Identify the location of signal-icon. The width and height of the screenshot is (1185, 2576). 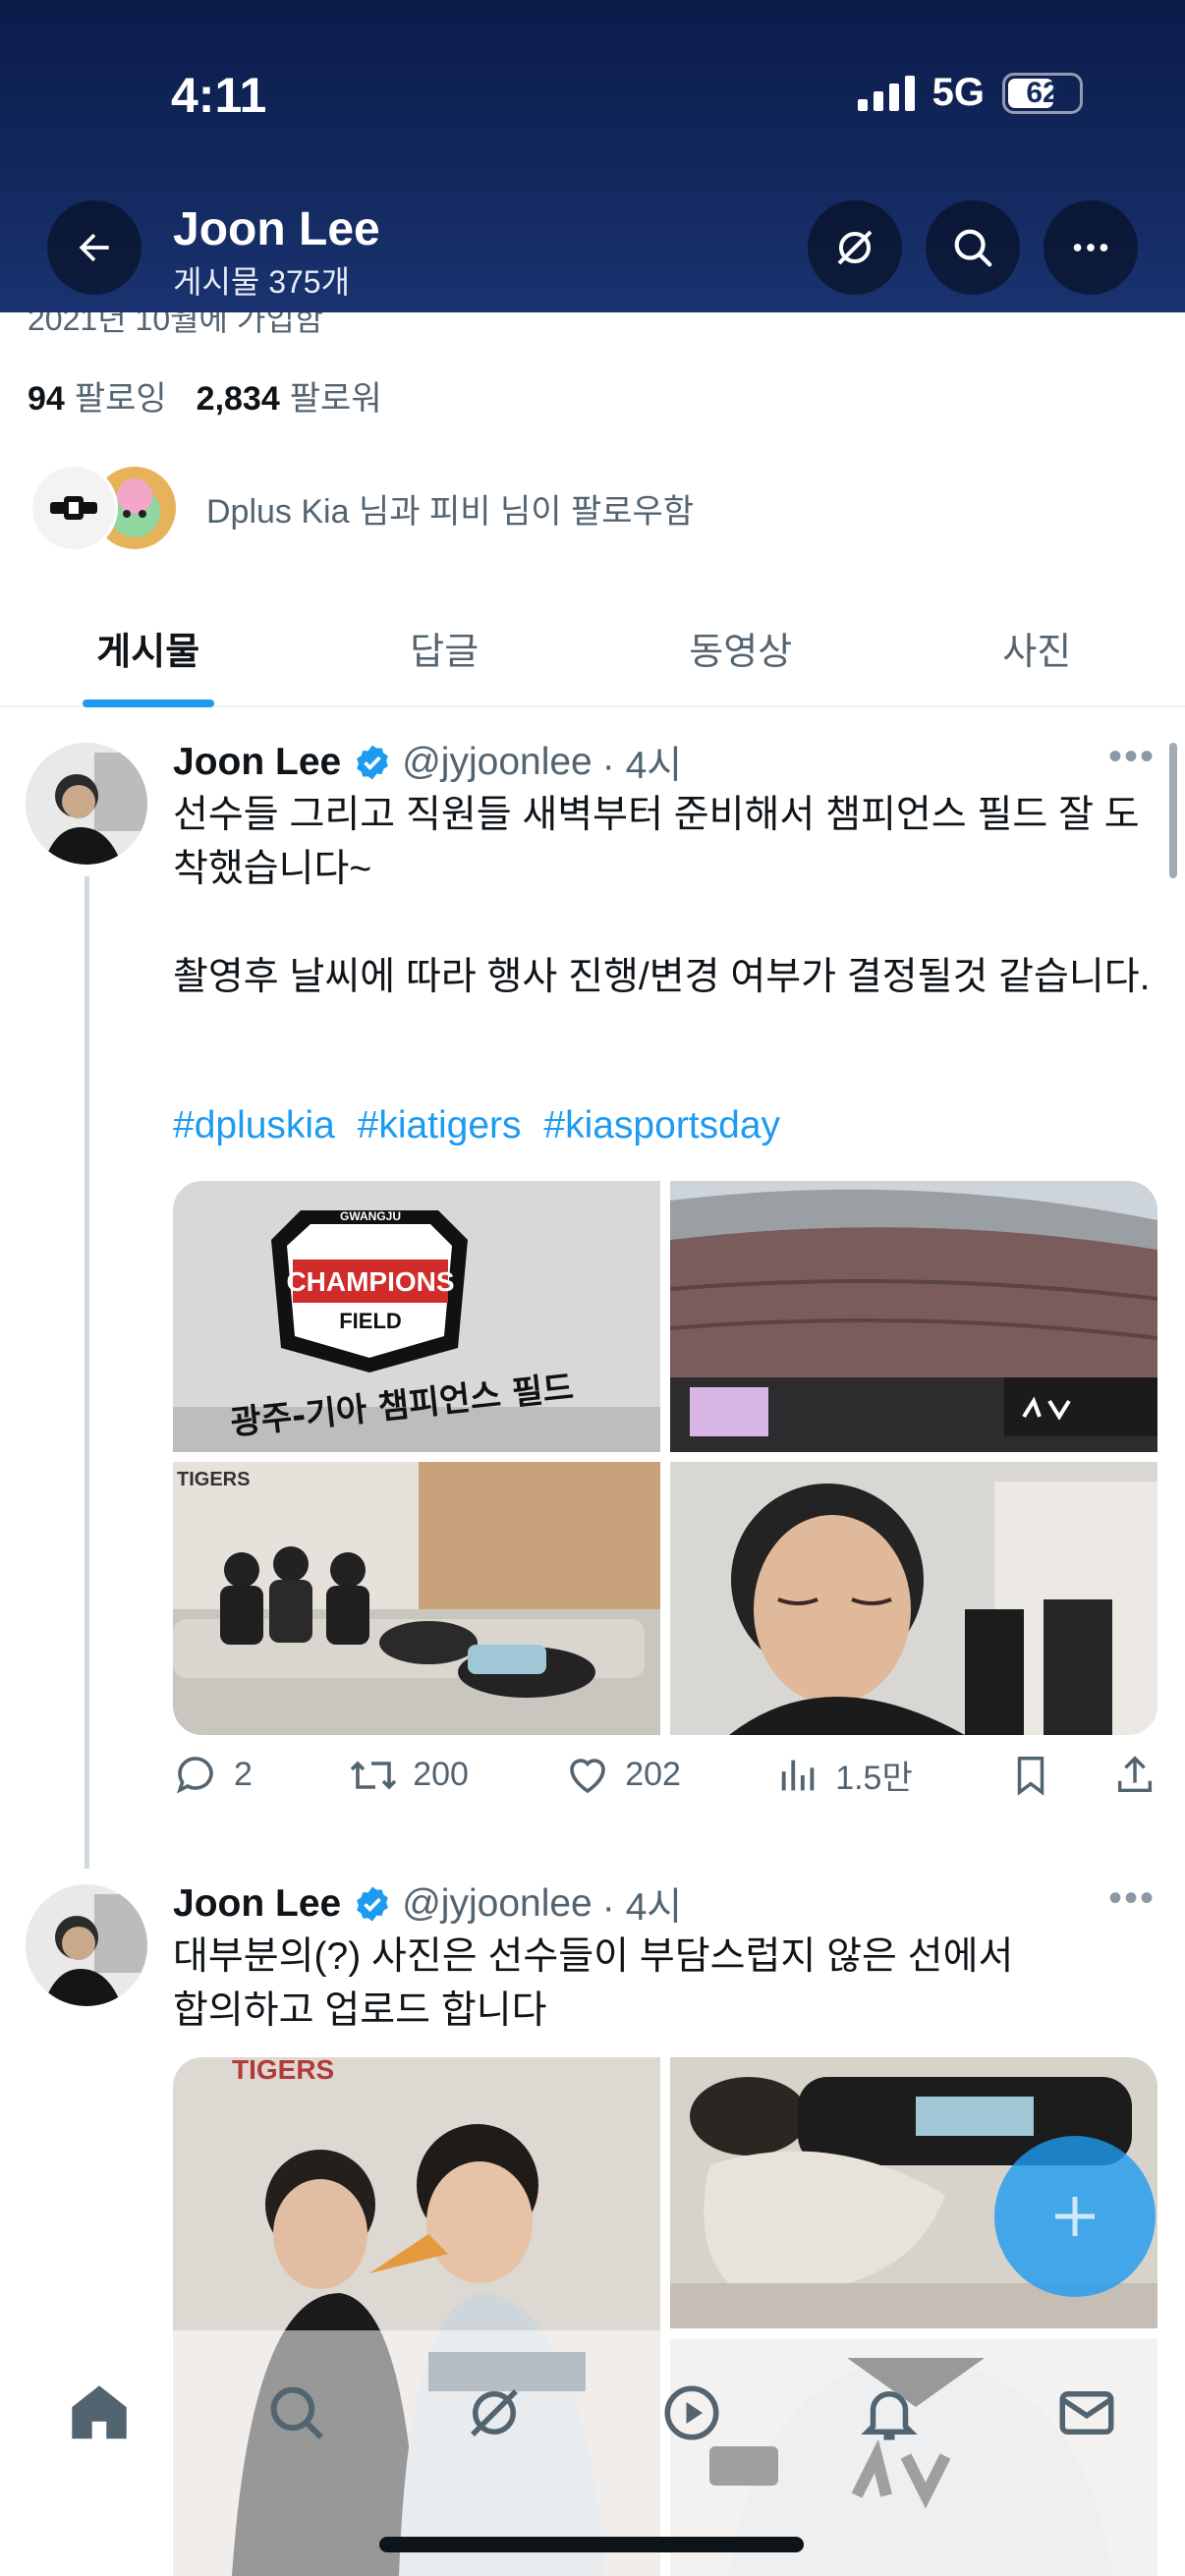
(886, 93).